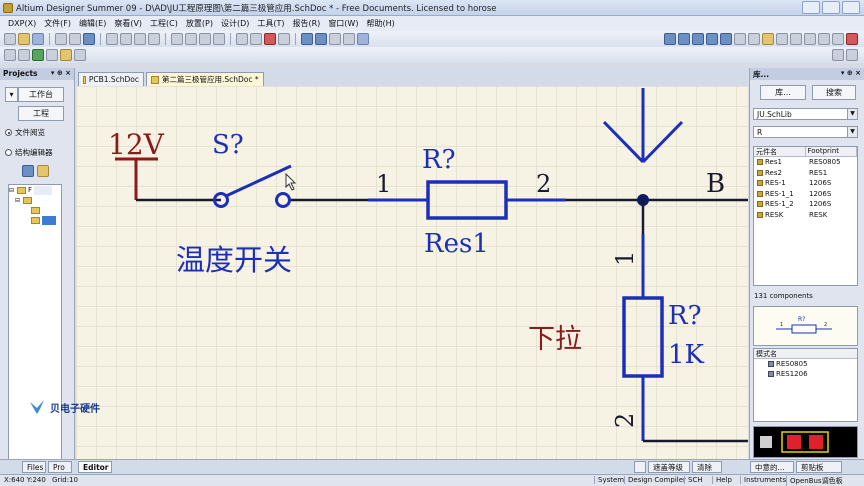 Image resolution: width=864 pixels, height=486 pixels. I want to click on component-row: Res1 RES0805, so click(805, 162).